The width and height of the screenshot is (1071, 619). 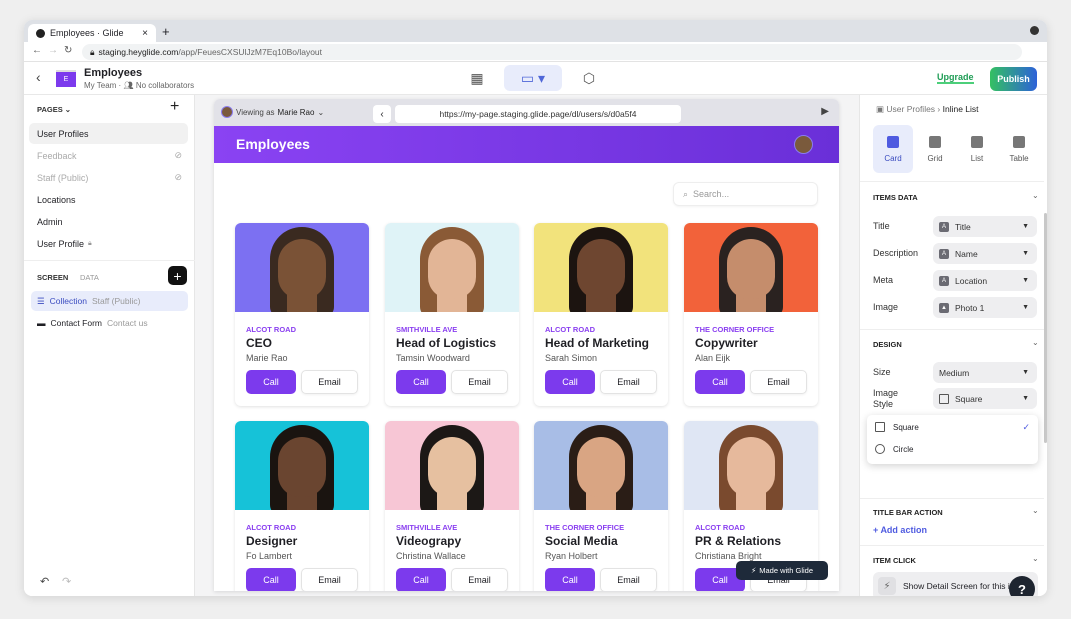 What do you see at coordinates (985, 280) in the screenshot?
I see `field-dropdown: A Location ▼` at bounding box center [985, 280].